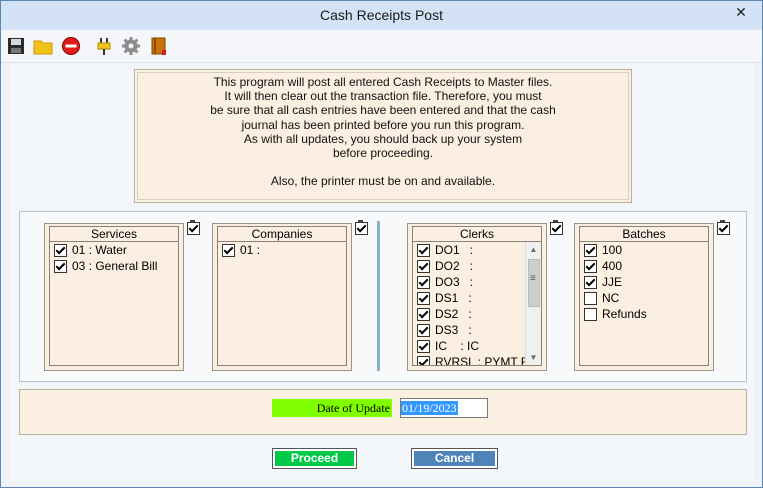 Image resolution: width=763 pixels, height=488 pixels. Describe the element at coordinates (644, 250) in the screenshot. I see `batches-item: 100` at that location.